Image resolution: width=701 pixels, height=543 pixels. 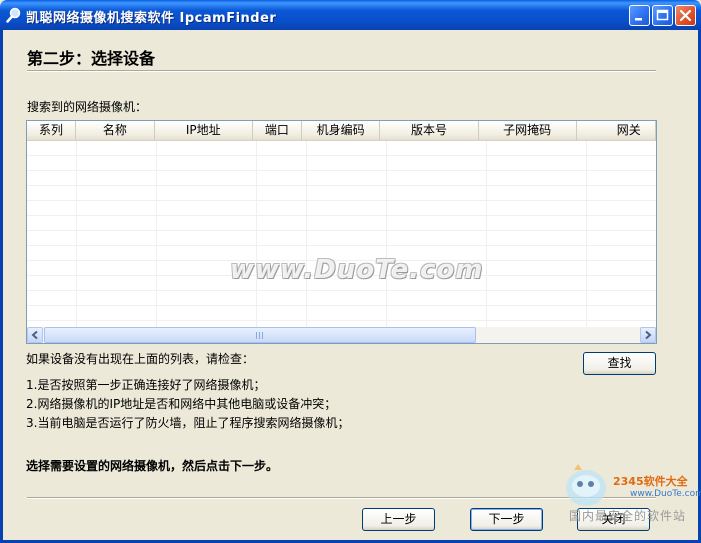 I want to click on hint-item: 1.是否按照第一步正确连接好了网络摄像机；, so click(x=146, y=385).